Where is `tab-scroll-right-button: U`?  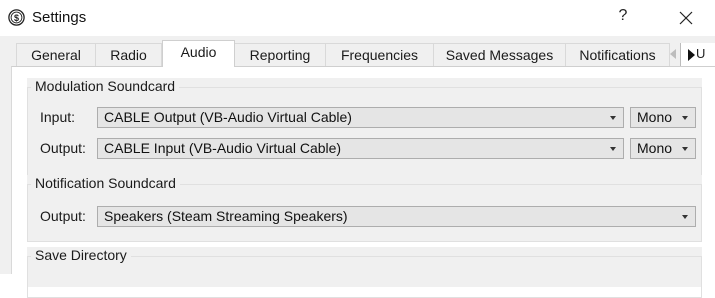
tab-scroll-right-button: U is located at coordinates (697, 54).